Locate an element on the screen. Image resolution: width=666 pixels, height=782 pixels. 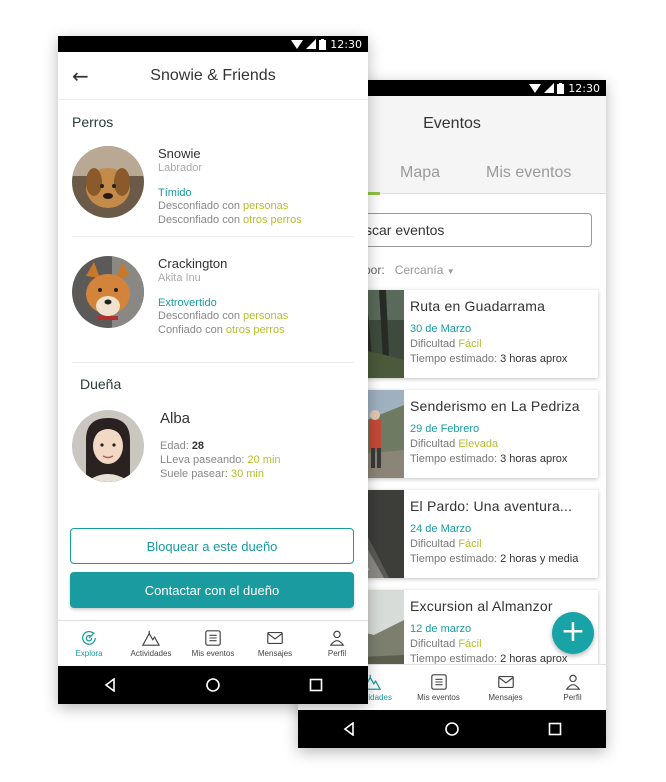
chevron-down-icon: ▼ is located at coordinates (450, 271).